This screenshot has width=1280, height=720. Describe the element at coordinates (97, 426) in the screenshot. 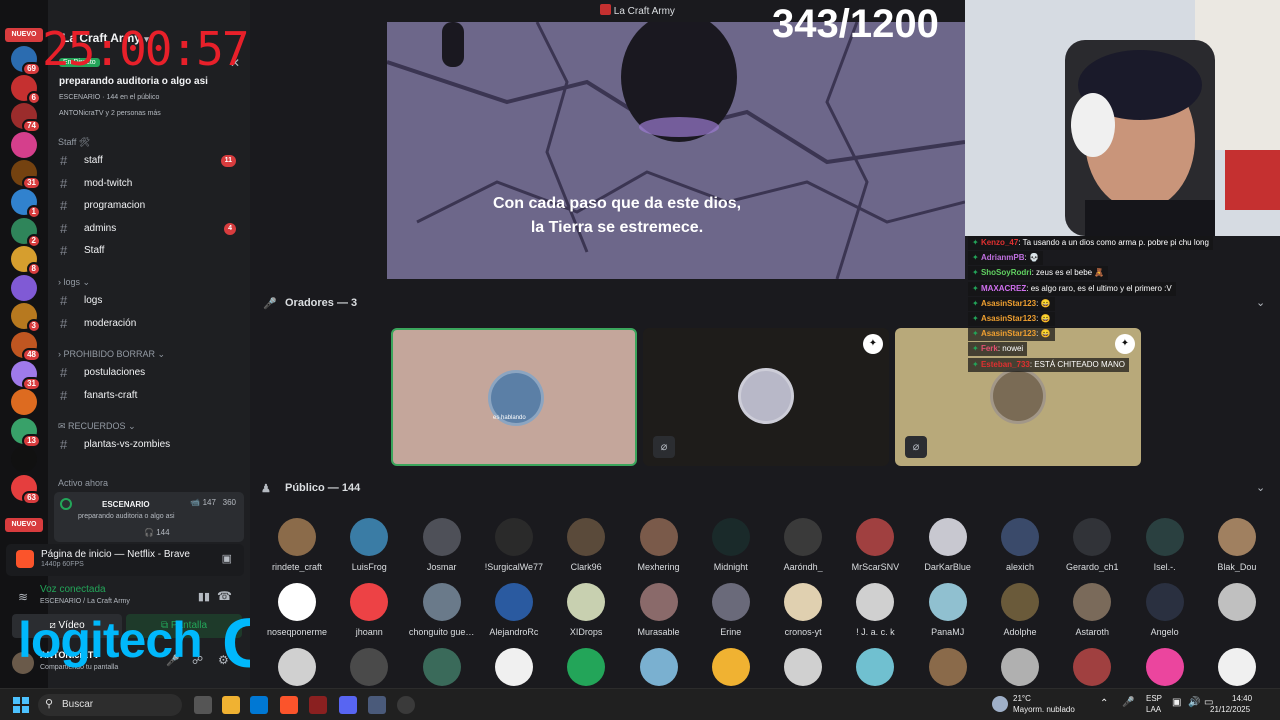

I see `category-recuerdos: ✉ RECUERDOS ⌄` at that location.